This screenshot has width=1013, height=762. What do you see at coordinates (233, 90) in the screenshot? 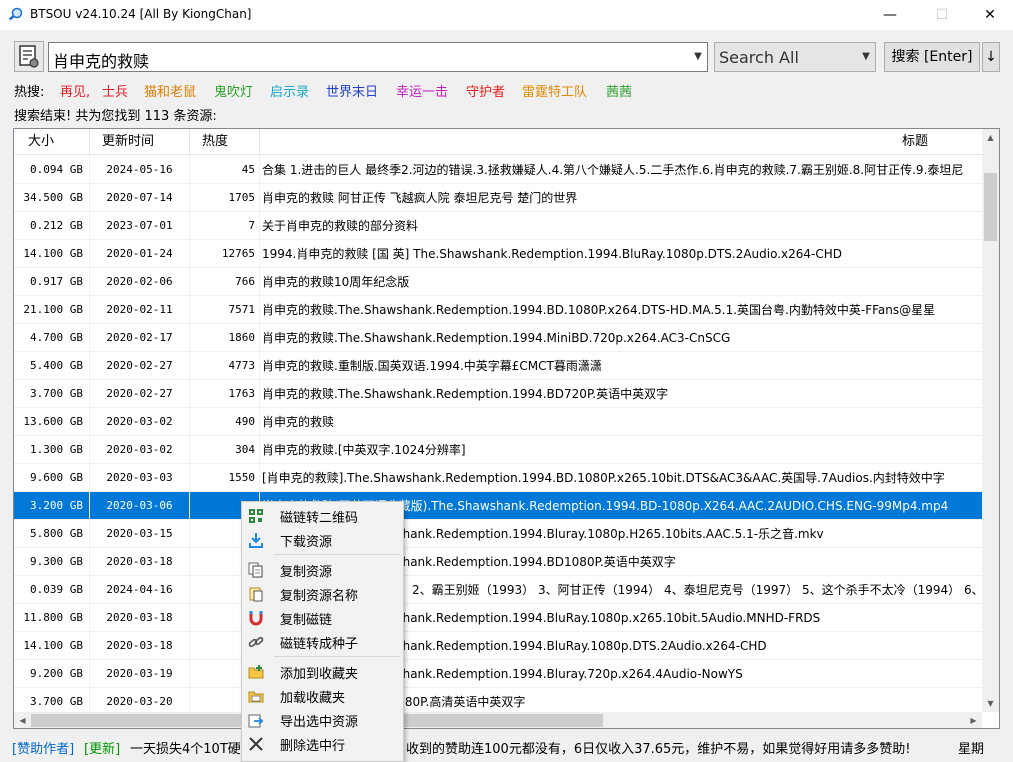
I see `hot-search-item: 鬼吹灯` at bounding box center [233, 90].